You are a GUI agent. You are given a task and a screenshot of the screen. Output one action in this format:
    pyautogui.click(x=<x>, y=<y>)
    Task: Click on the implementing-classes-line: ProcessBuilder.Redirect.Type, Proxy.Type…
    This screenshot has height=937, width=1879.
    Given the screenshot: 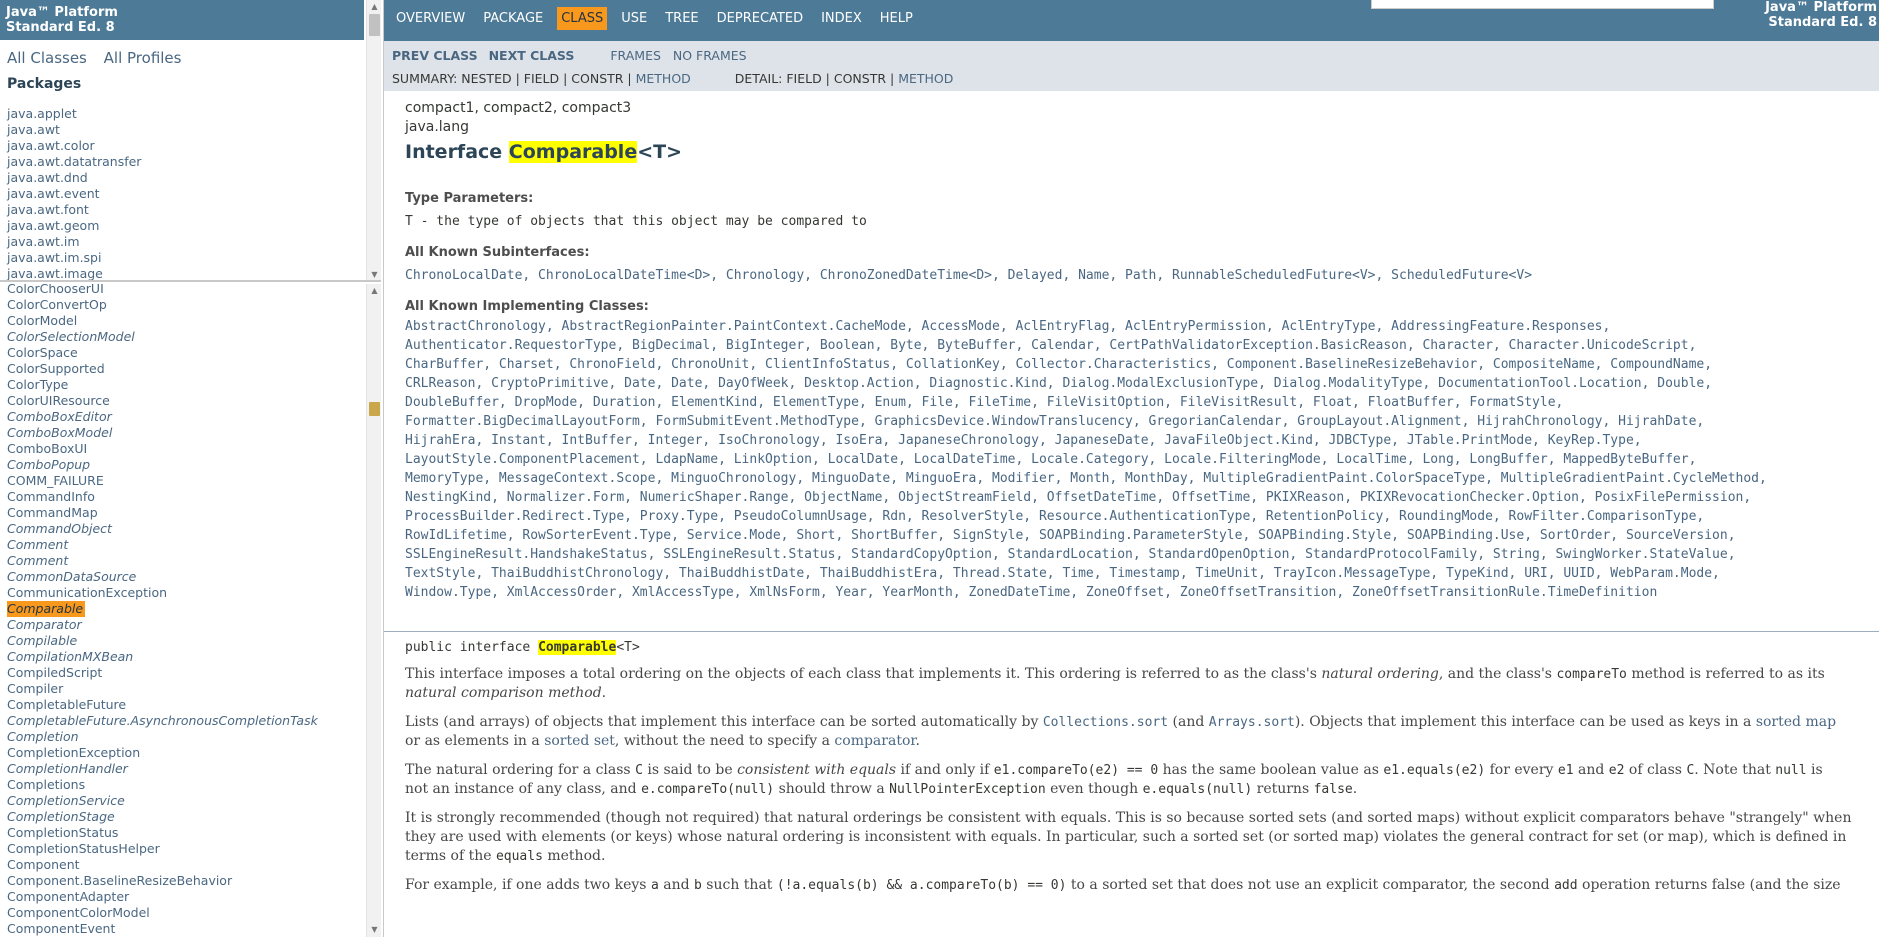 What is the action you would take?
    pyautogui.click(x=1140, y=516)
    